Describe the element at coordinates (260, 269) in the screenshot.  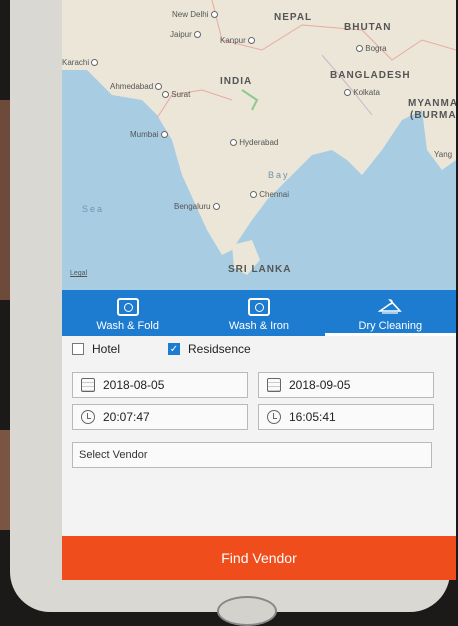
I see `map-label-country: SRI LANKA` at that location.